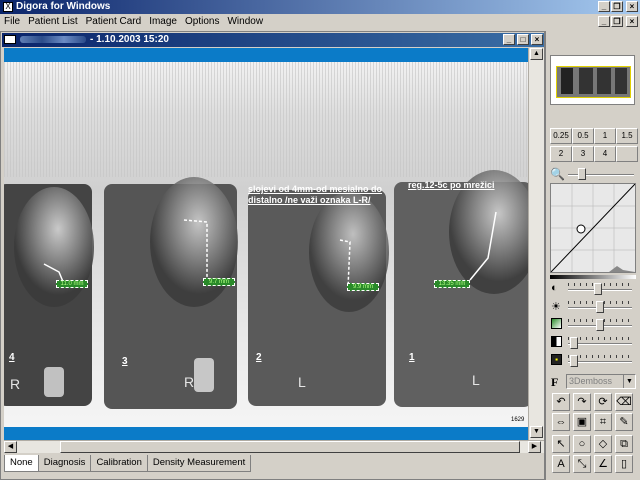 This screenshot has width=640, height=480. Describe the element at coordinates (534, 447) in the screenshot. I see `scroll-right-icon: ▶` at that location.